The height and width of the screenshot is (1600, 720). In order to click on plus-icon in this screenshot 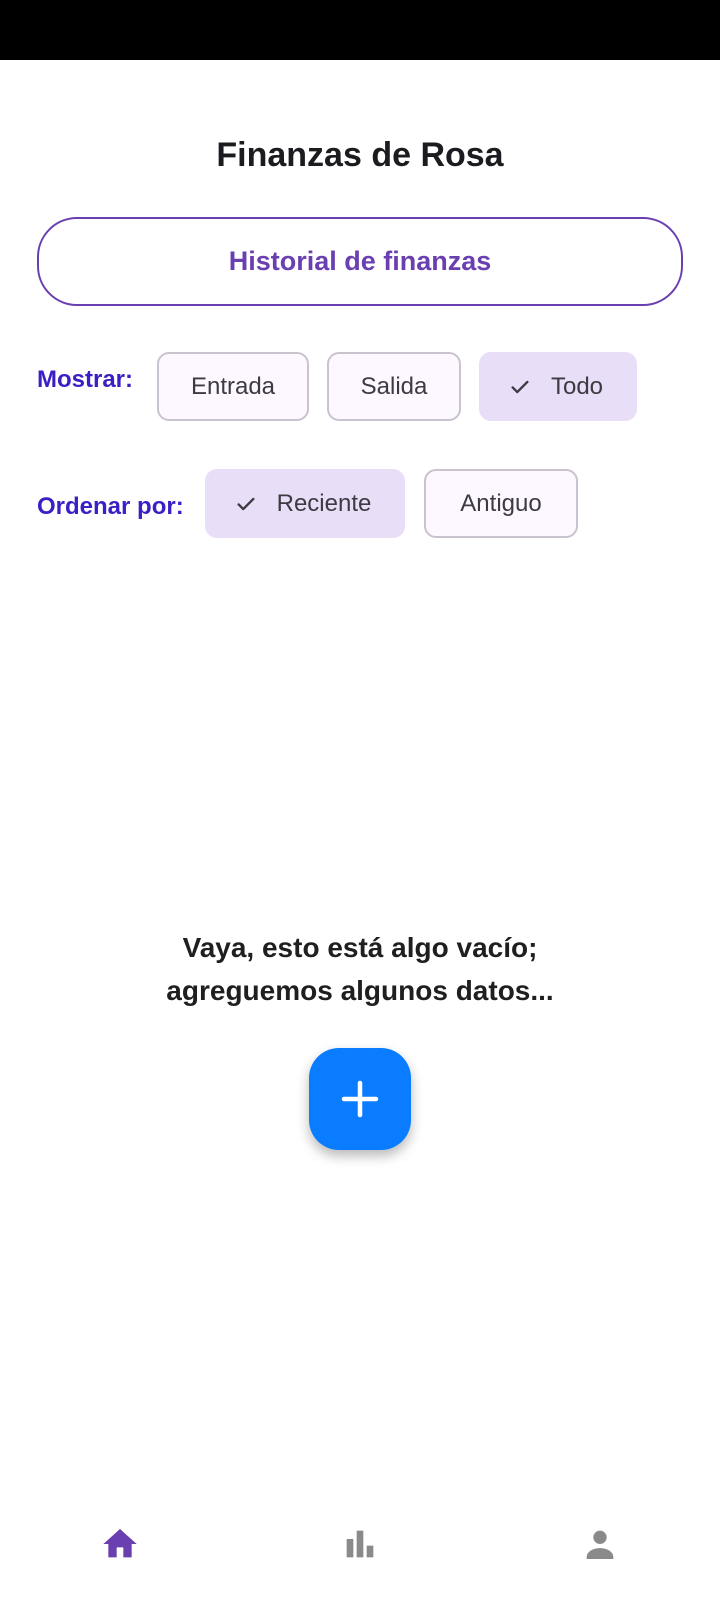, I will do `click(360, 1099)`.